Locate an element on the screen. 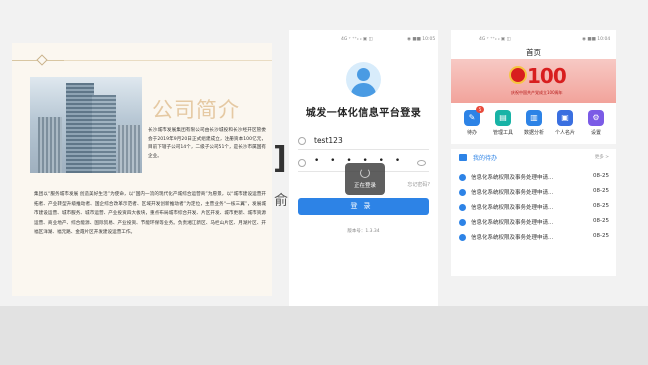 Image resolution: width=648 pixels, height=365 pixels. banner-subtitle: 庆祝中国共产党成立100周年 is located at coordinates (537, 92).